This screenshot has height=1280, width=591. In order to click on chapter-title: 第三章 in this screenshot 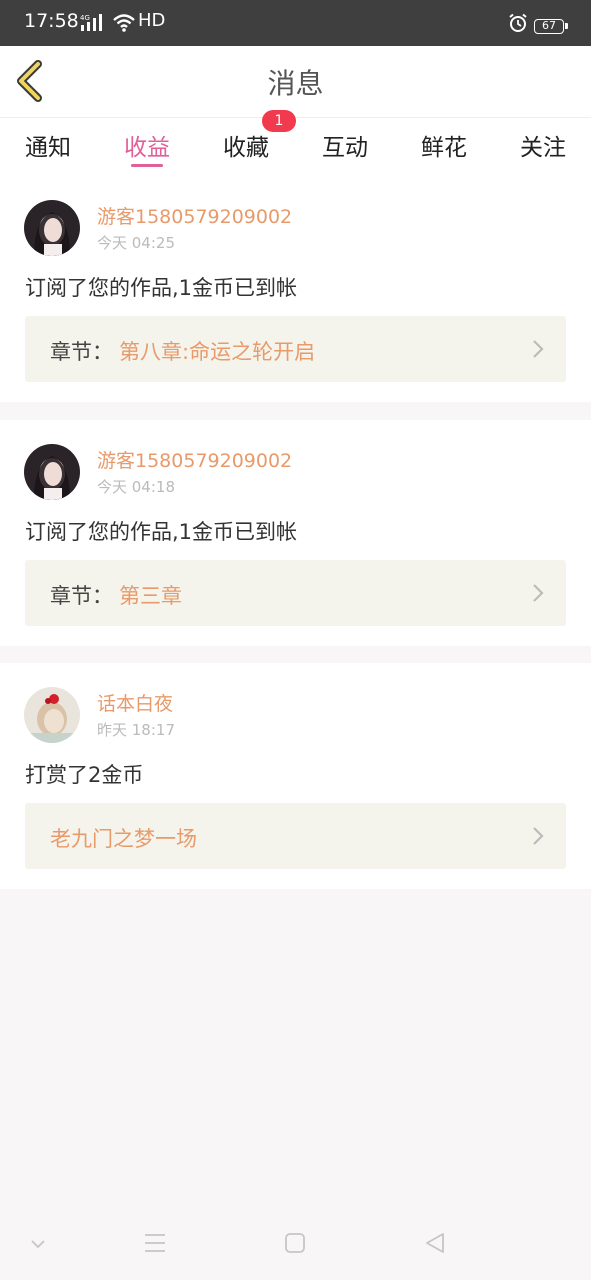, I will do `click(150, 596)`.